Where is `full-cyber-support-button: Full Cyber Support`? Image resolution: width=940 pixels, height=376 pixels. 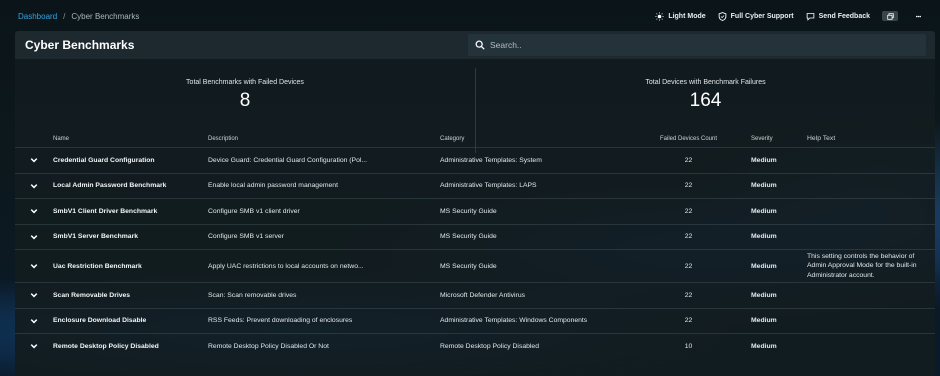 full-cyber-support-button: Full Cyber Support is located at coordinates (756, 16).